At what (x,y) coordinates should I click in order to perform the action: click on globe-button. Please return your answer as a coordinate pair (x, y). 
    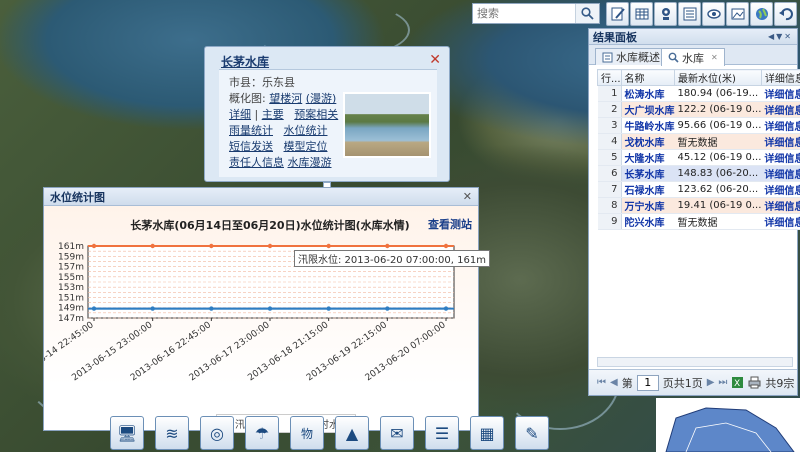
    Looking at the image, I should click on (761, 14).